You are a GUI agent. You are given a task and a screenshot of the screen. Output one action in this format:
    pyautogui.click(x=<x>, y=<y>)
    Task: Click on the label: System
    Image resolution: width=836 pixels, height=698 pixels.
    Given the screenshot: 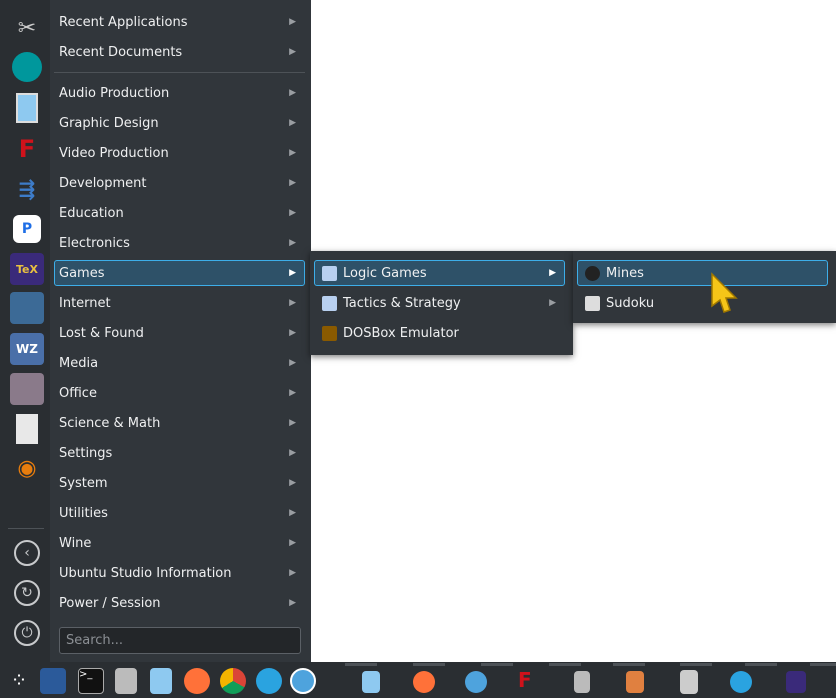 What is the action you would take?
    pyautogui.click(x=83, y=483)
    